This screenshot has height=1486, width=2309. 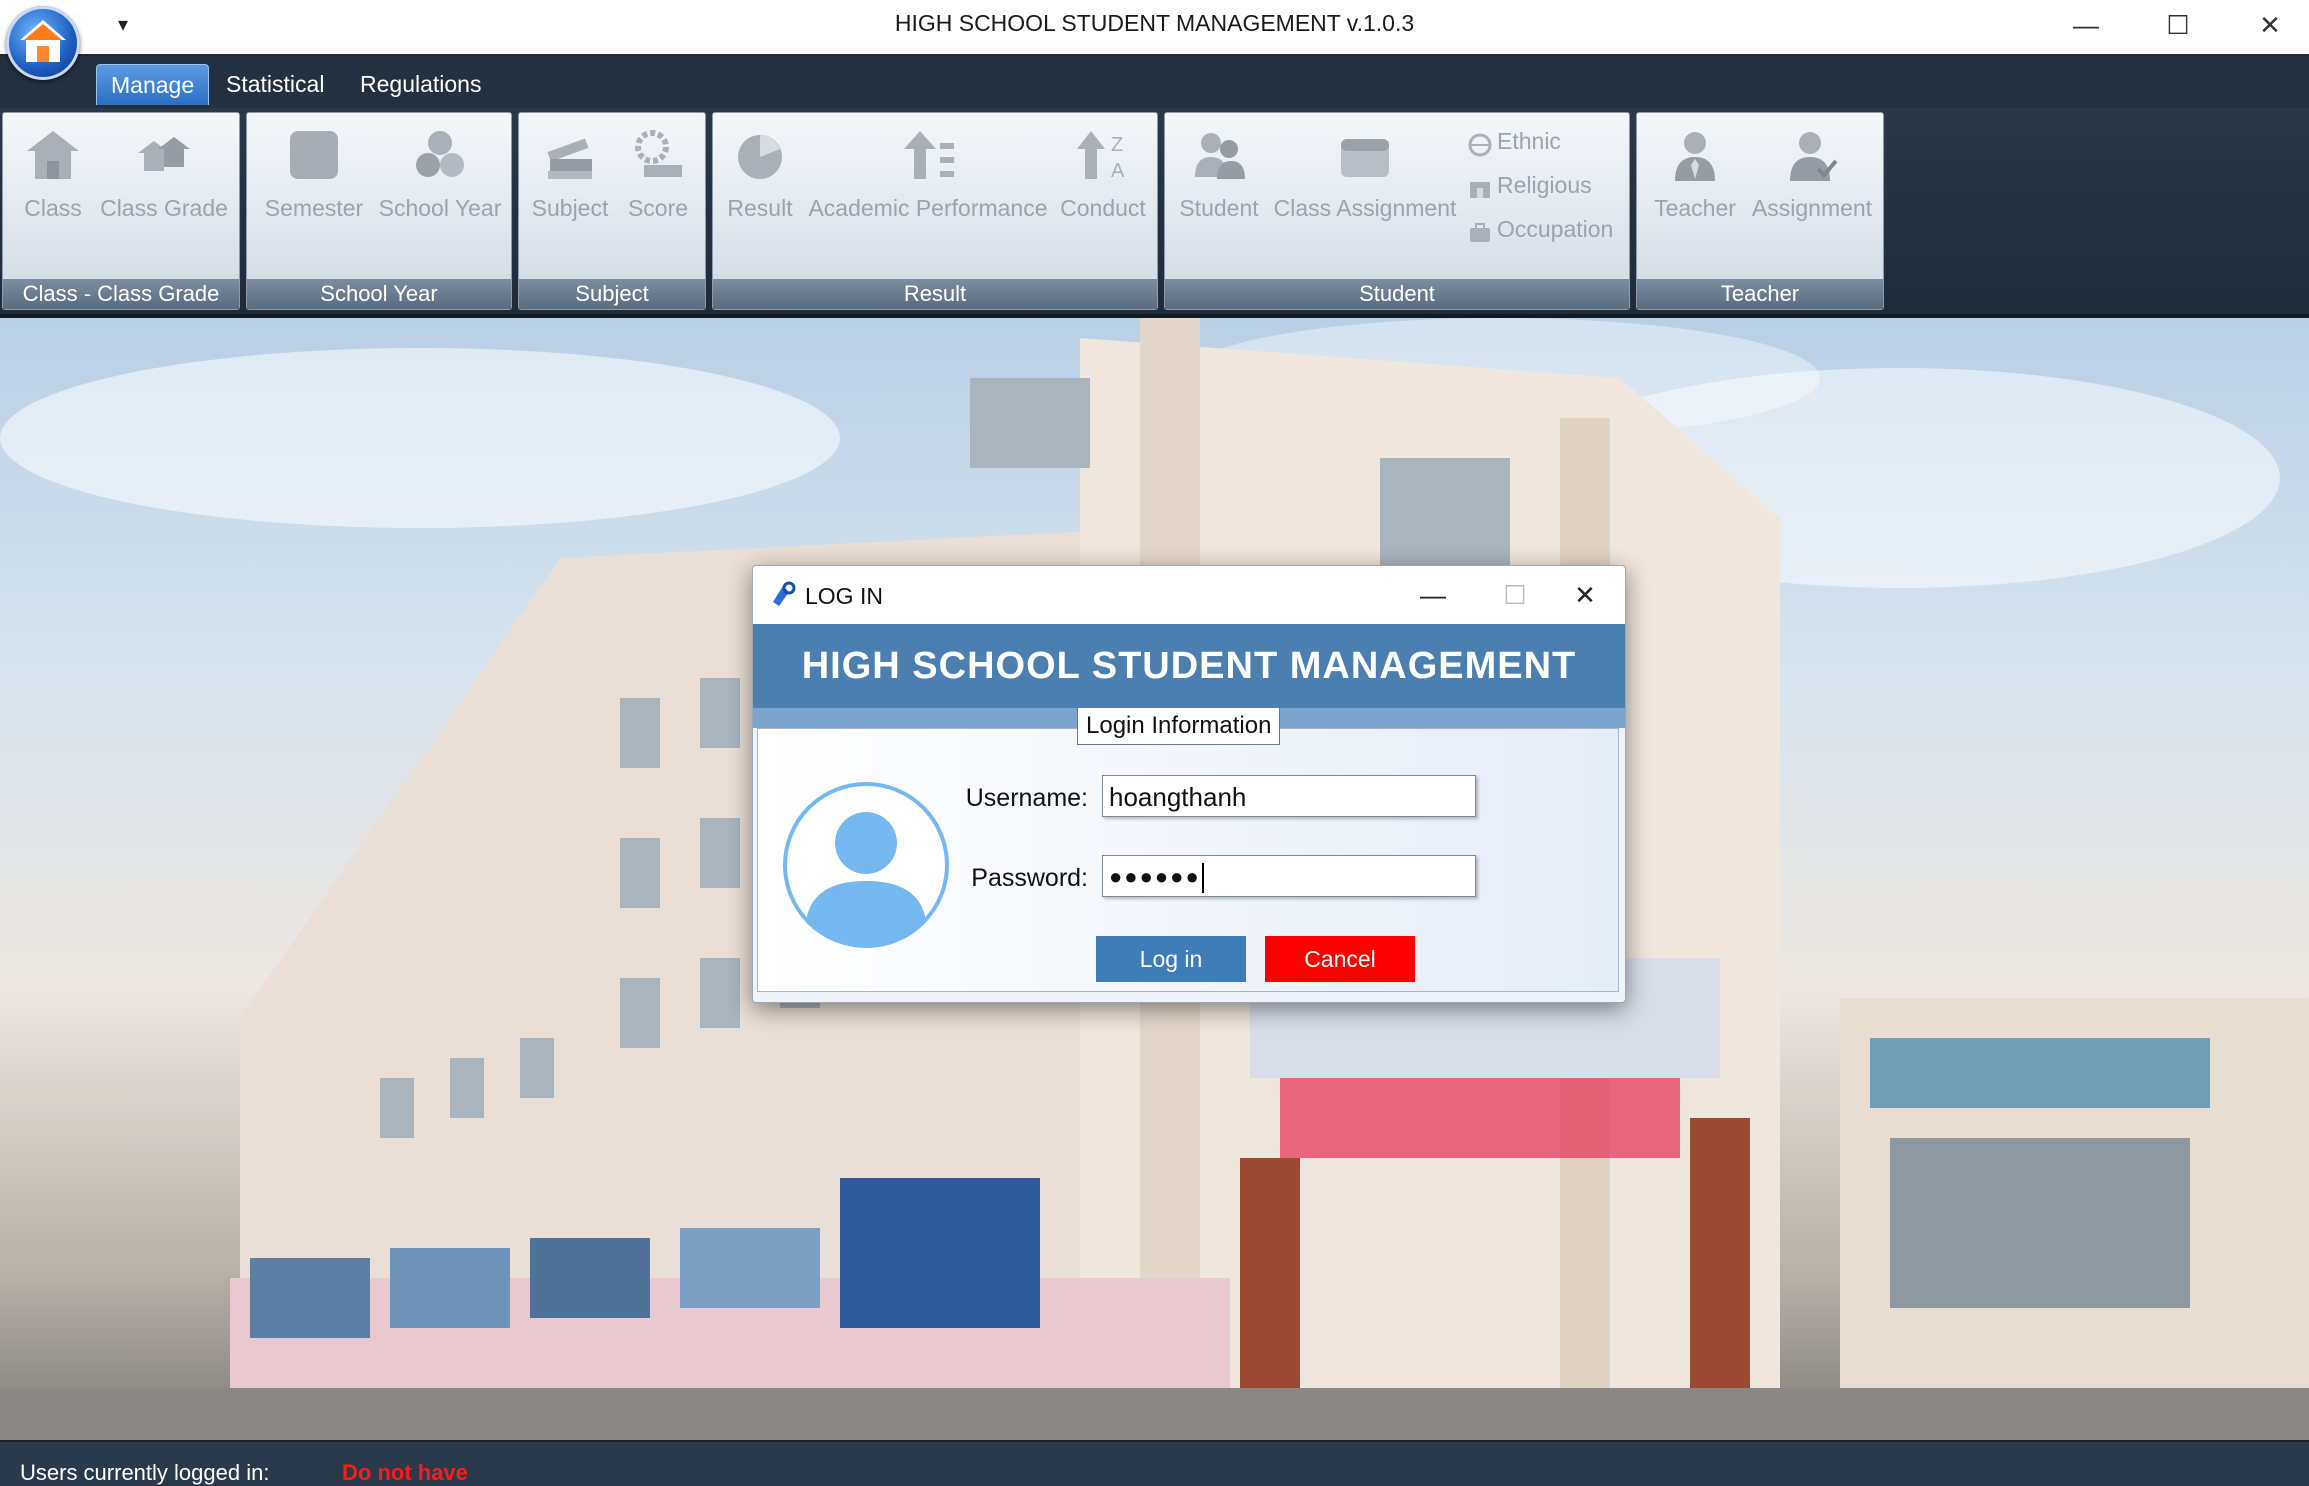 What do you see at coordinates (1433, 595) in the screenshot?
I see `dialog-minimize-button: —` at bounding box center [1433, 595].